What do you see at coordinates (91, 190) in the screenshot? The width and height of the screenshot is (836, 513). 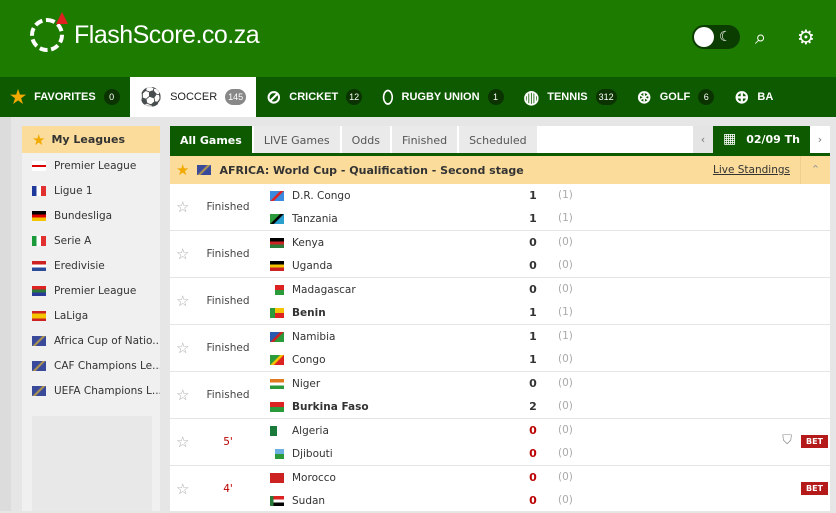 I see `sidebar-league-item: Ligue 1` at bounding box center [91, 190].